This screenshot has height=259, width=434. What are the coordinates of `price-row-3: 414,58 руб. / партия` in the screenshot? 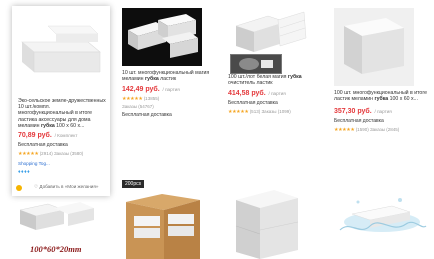 It's located at (257, 93).